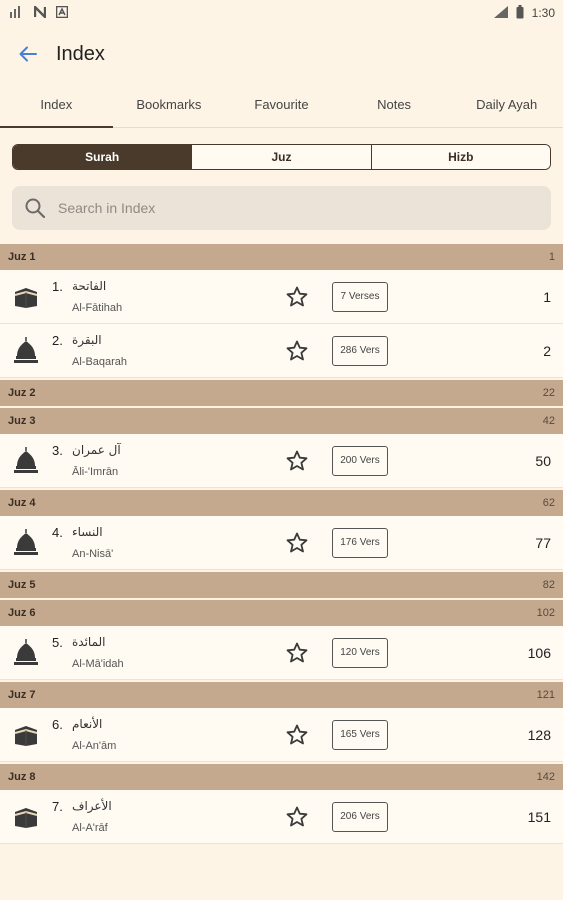 This screenshot has height=900, width=563. I want to click on juz-header: Juz 3 42, so click(281, 420).